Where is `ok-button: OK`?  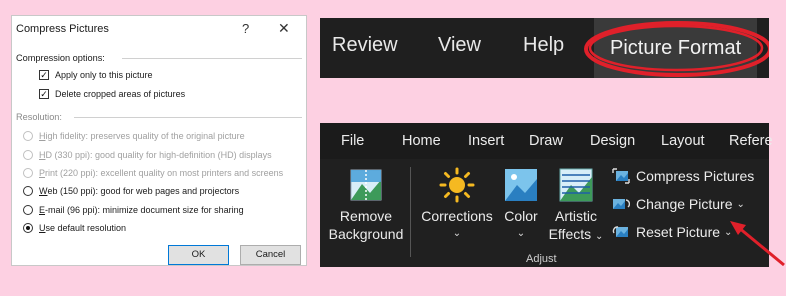
ok-button: OK is located at coordinates (198, 255).